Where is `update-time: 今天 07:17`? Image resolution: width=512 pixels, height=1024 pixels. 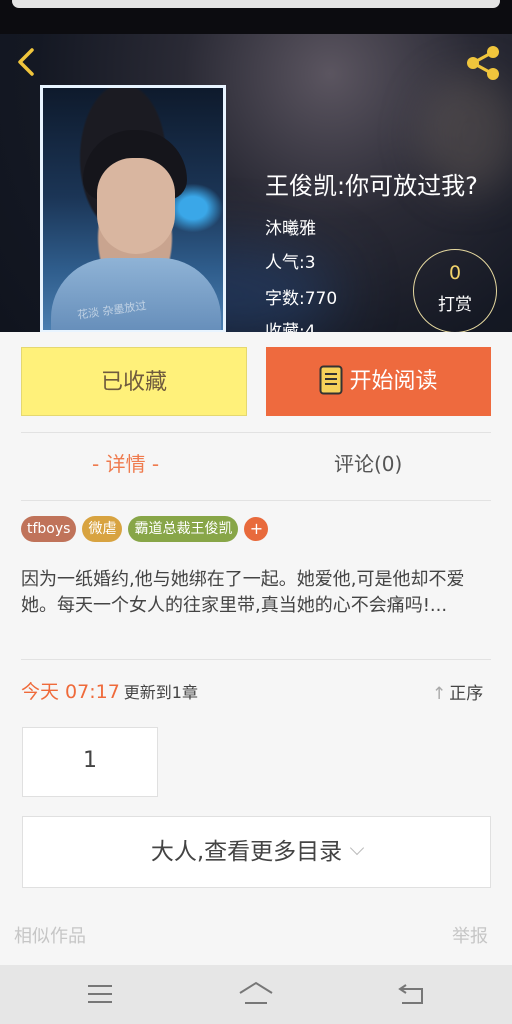 update-time: 今天 07:17 is located at coordinates (70, 692).